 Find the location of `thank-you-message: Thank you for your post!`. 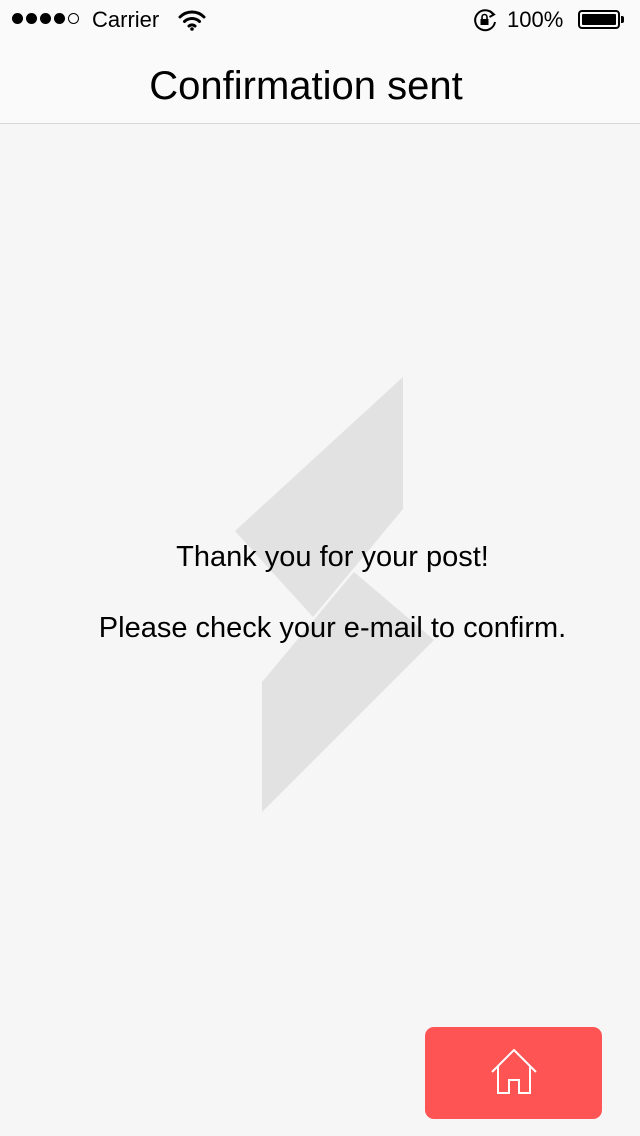

thank-you-message: Thank you for your post! is located at coordinates (332, 557).